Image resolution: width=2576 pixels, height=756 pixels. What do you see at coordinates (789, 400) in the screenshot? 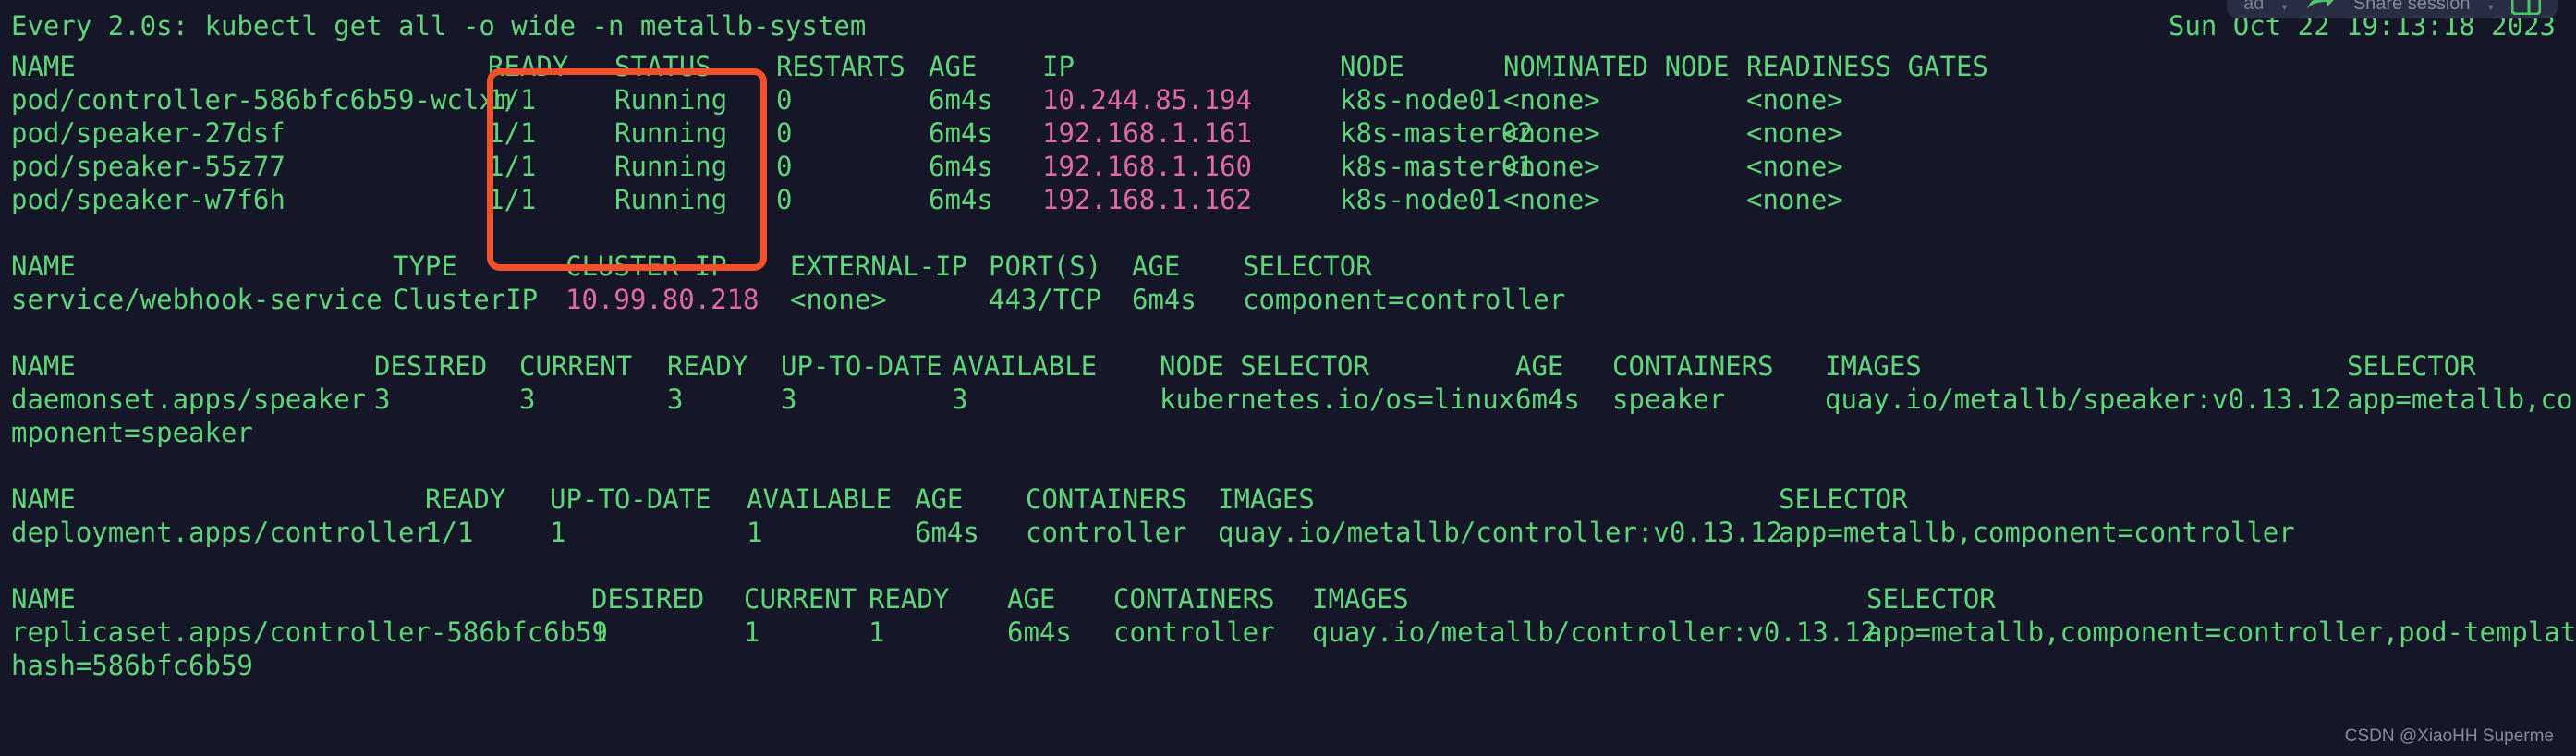
I see `cell-up_to_date: 3` at bounding box center [789, 400].